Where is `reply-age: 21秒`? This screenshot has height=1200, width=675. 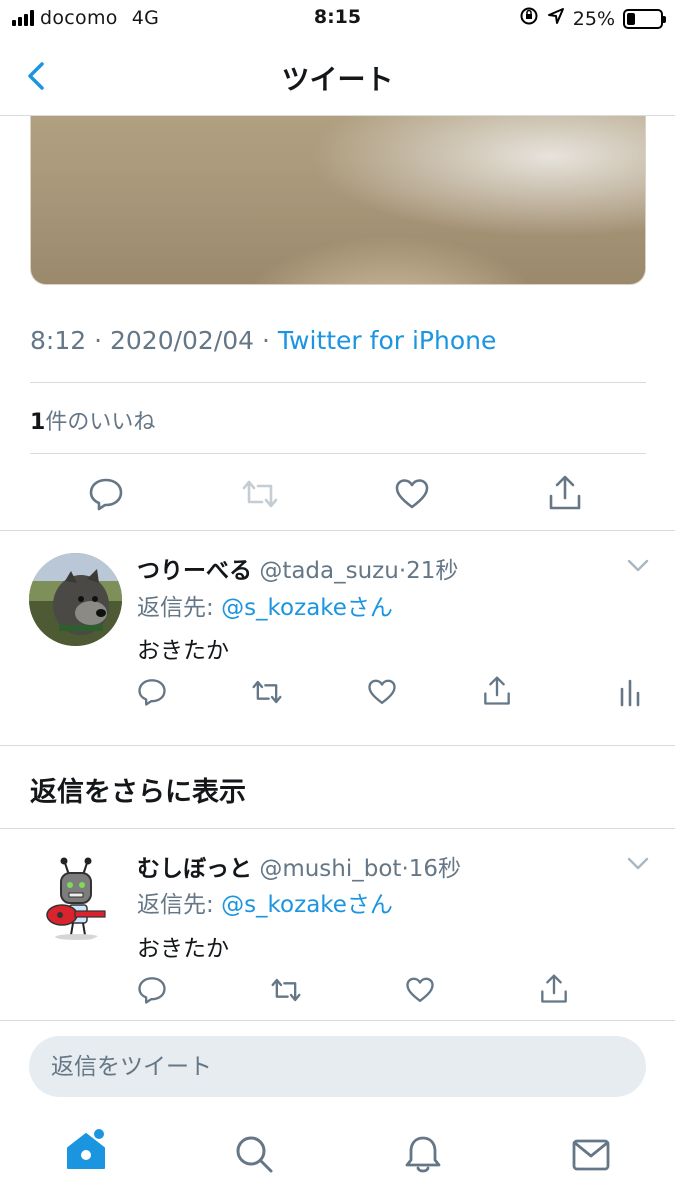 reply-age: 21秒 is located at coordinates (432, 571).